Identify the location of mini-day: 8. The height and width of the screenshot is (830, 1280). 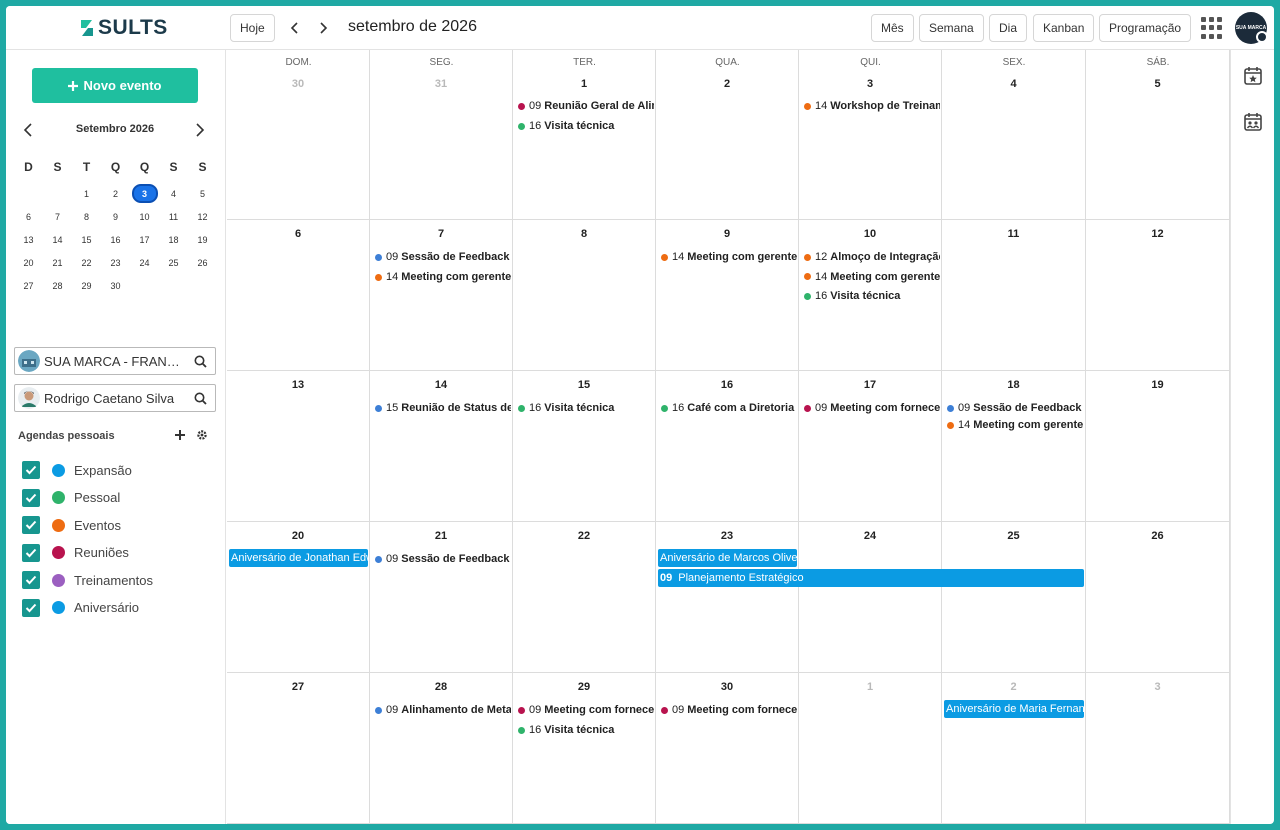
(86, 216).